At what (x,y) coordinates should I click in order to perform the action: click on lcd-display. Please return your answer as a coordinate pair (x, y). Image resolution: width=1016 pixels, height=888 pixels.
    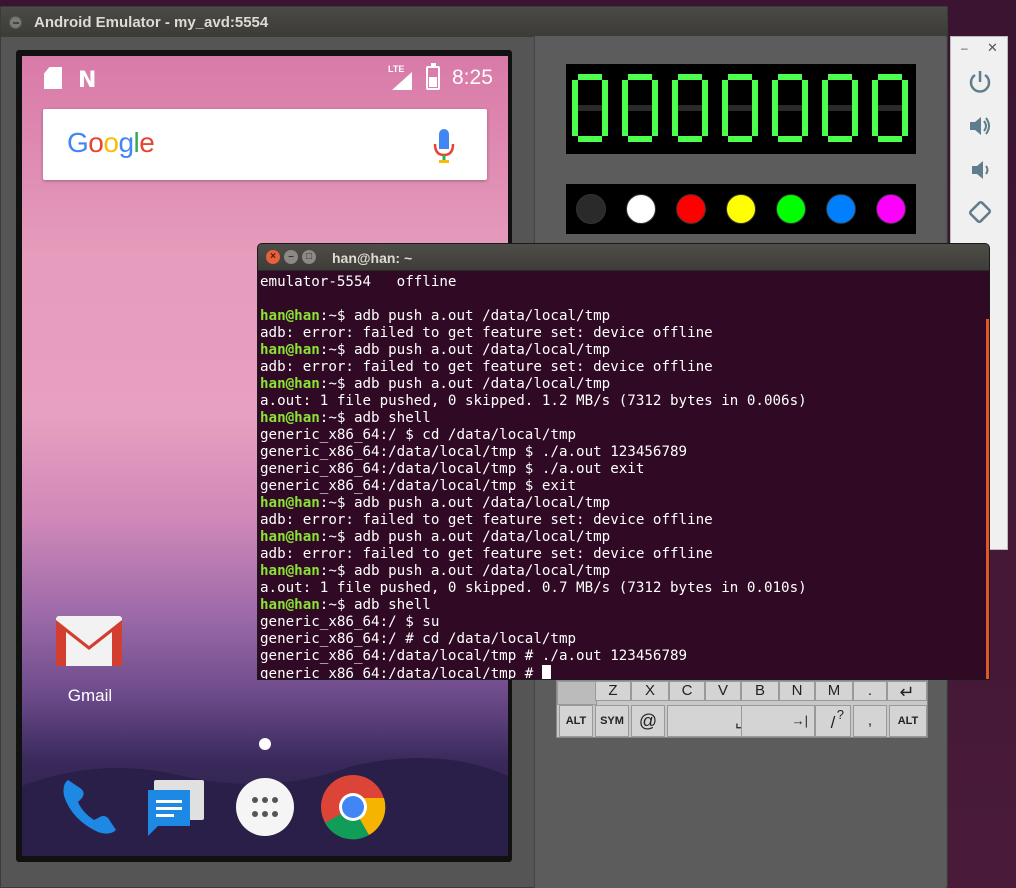
    Looking at the image, I should click on (741, 109).